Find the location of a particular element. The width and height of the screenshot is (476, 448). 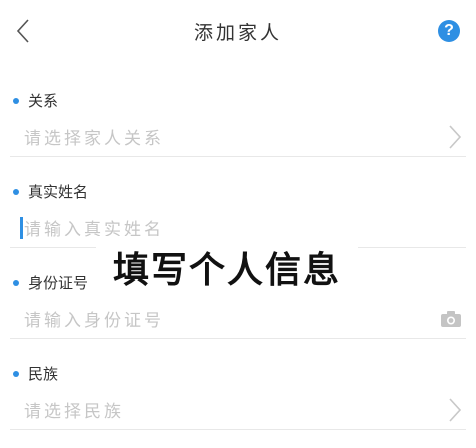

text-cursor is located at coordinates (21, 228).